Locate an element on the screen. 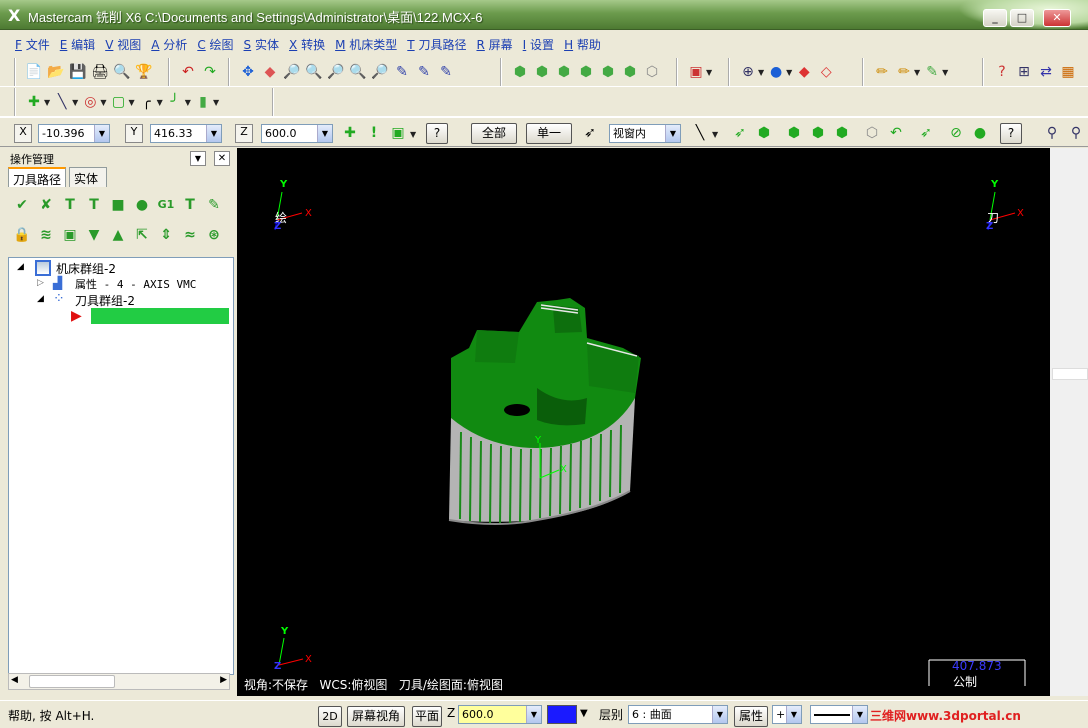 This screenshot has height=728, width=1088. tree-item-properties: 属性 - 4 - AXIS VMC is located at coordinates (135, 284).